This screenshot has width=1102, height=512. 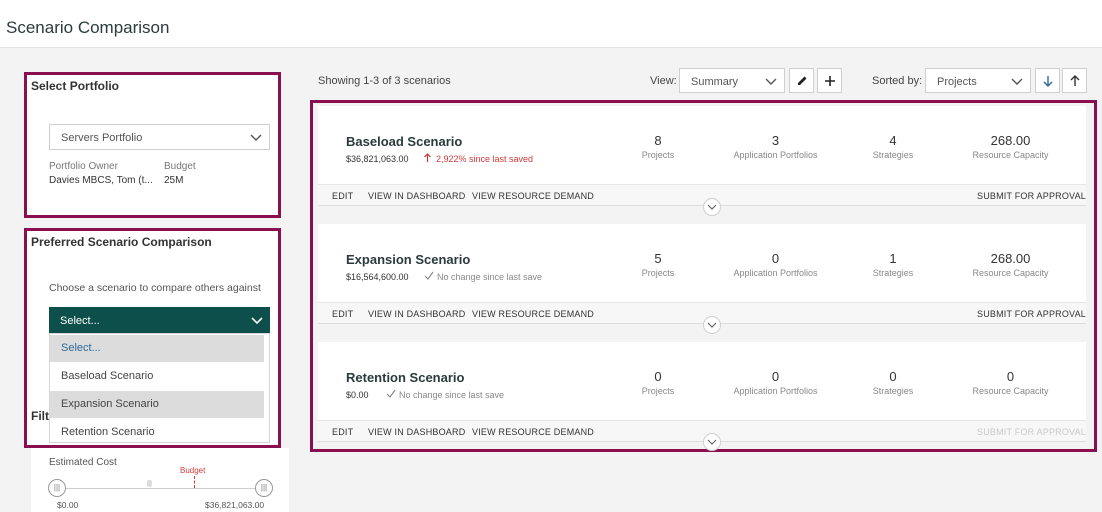 I want to click on scenario-name: Retention Scenario, so click(x=405, y=377).